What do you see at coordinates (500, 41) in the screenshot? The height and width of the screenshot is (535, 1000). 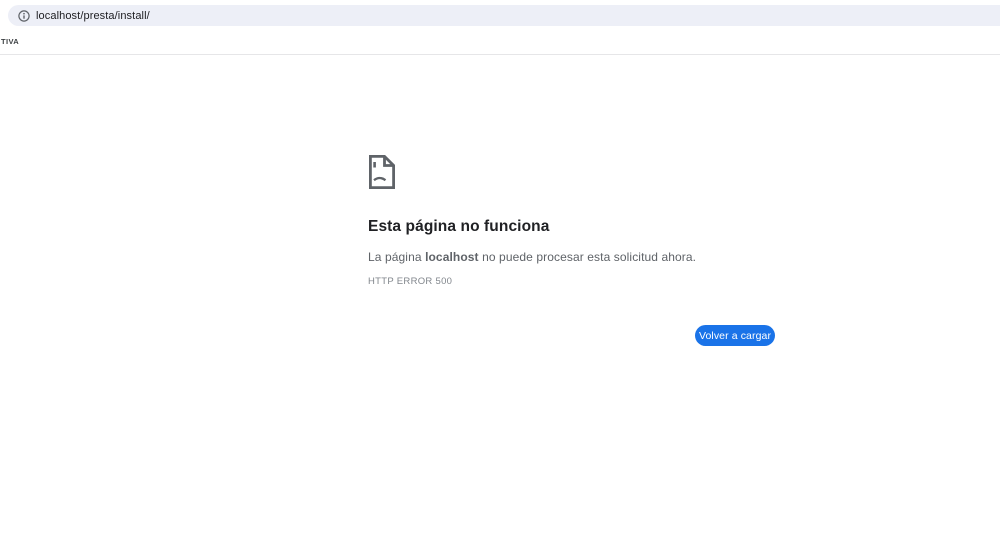 I see `bookmarks-bar: TIVA` at bounding box center [500, 41].